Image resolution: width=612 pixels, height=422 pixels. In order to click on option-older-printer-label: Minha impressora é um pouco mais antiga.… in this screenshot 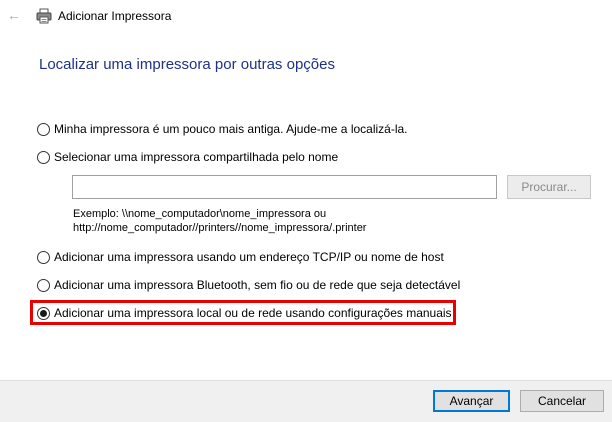, I will do `click(231, 129)`.